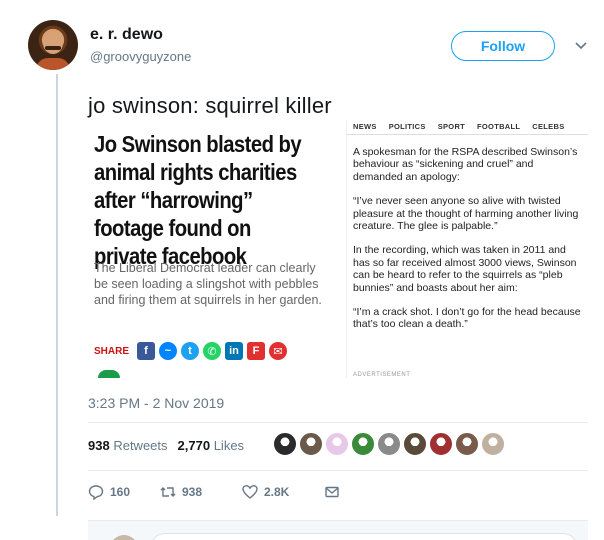 The image size is (604, 540). I want to click on avatar-face, so click(53, 43).